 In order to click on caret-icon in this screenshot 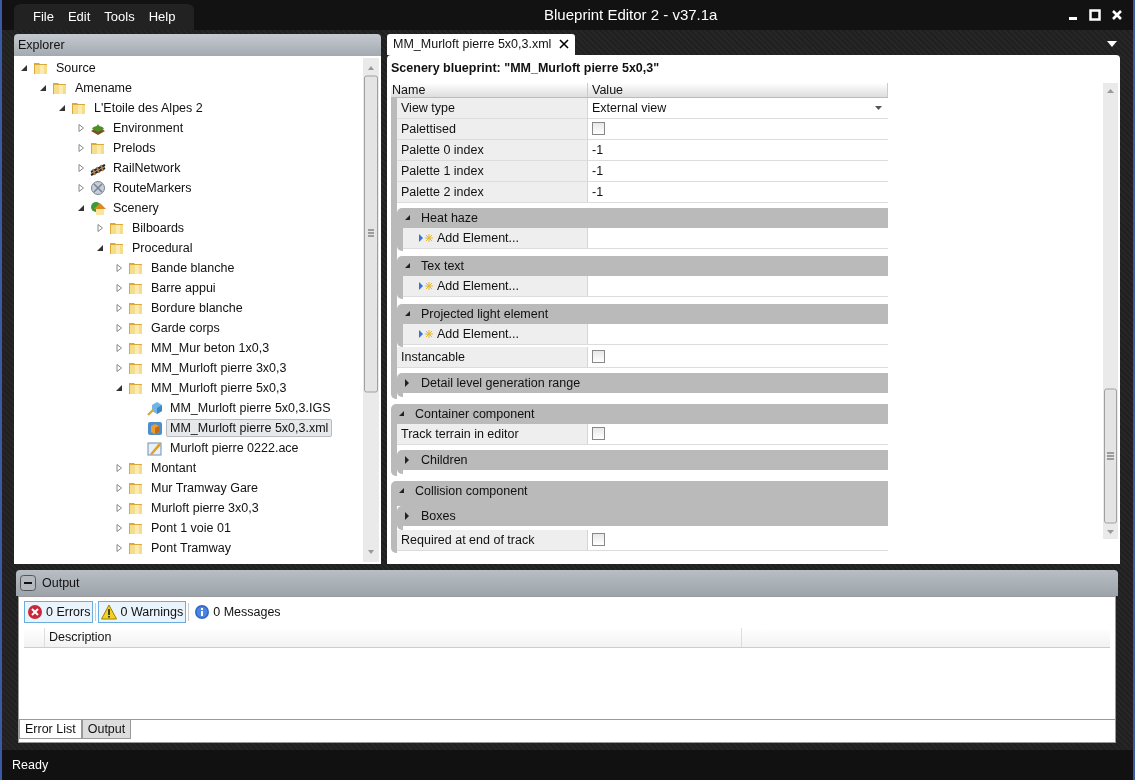, I will do `click(878, 107)`.